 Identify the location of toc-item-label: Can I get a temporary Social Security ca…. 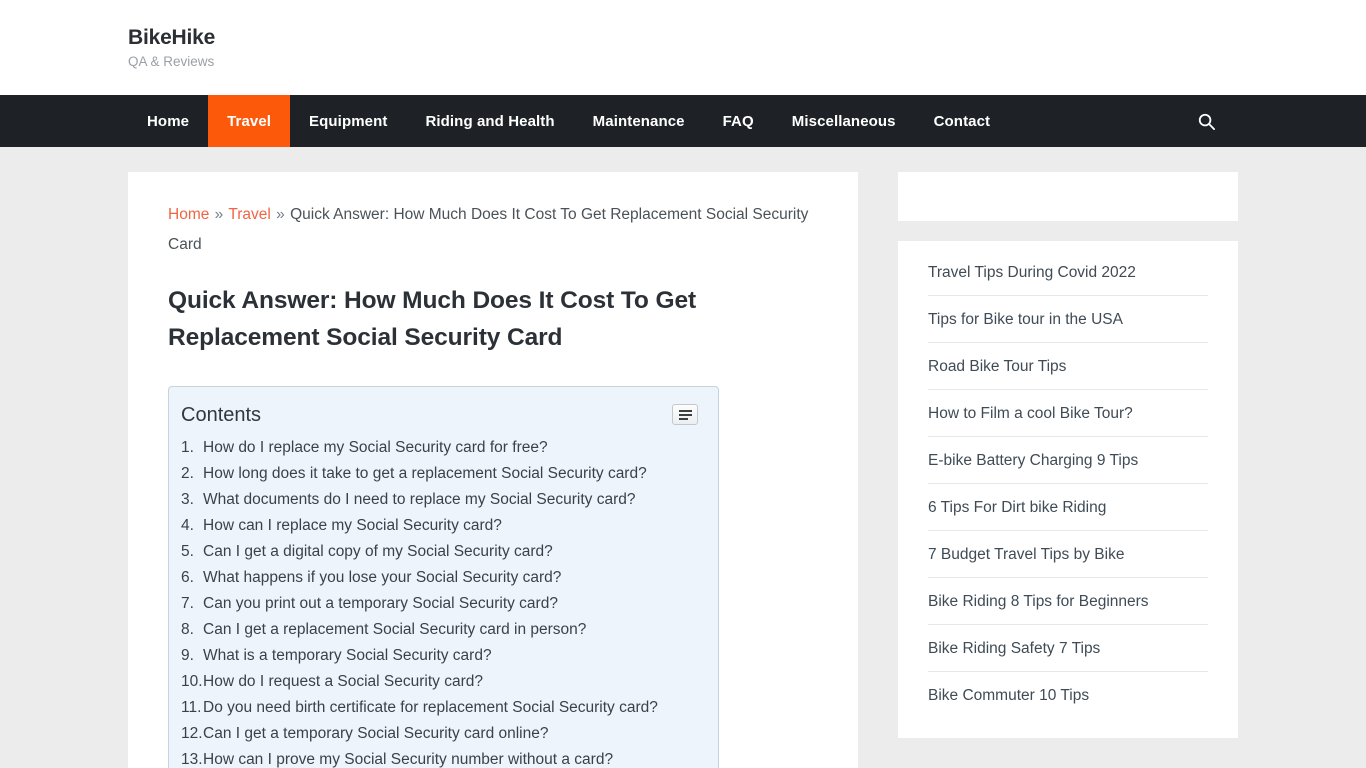
(376, 733).